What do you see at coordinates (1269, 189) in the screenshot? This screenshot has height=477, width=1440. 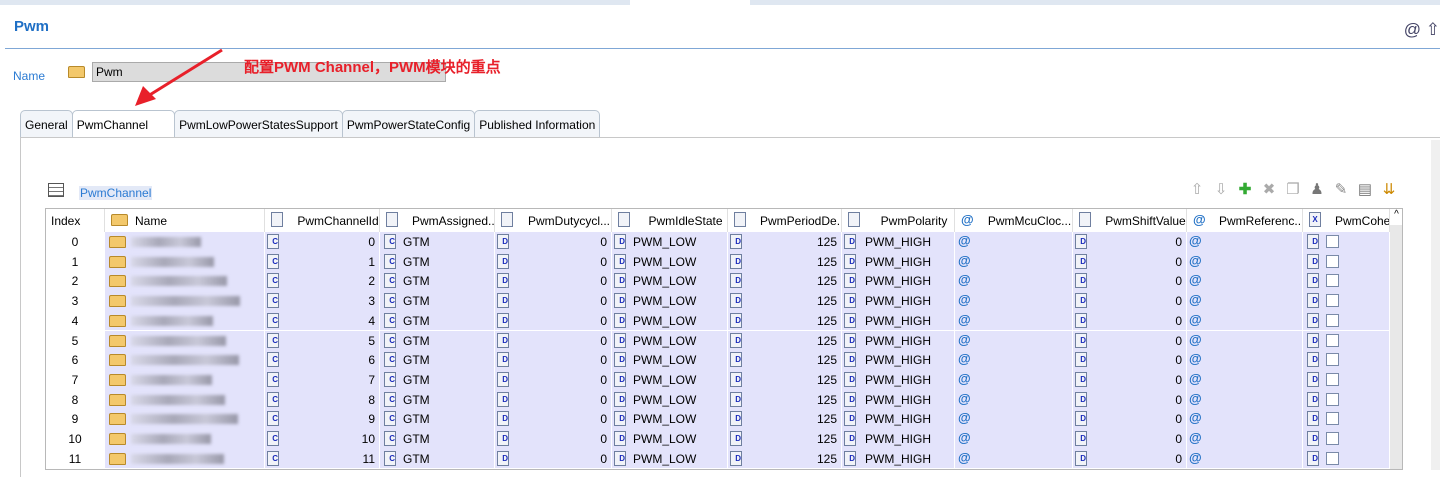 I see `delete-icon: ✖` at bounding box center [1269, 189].